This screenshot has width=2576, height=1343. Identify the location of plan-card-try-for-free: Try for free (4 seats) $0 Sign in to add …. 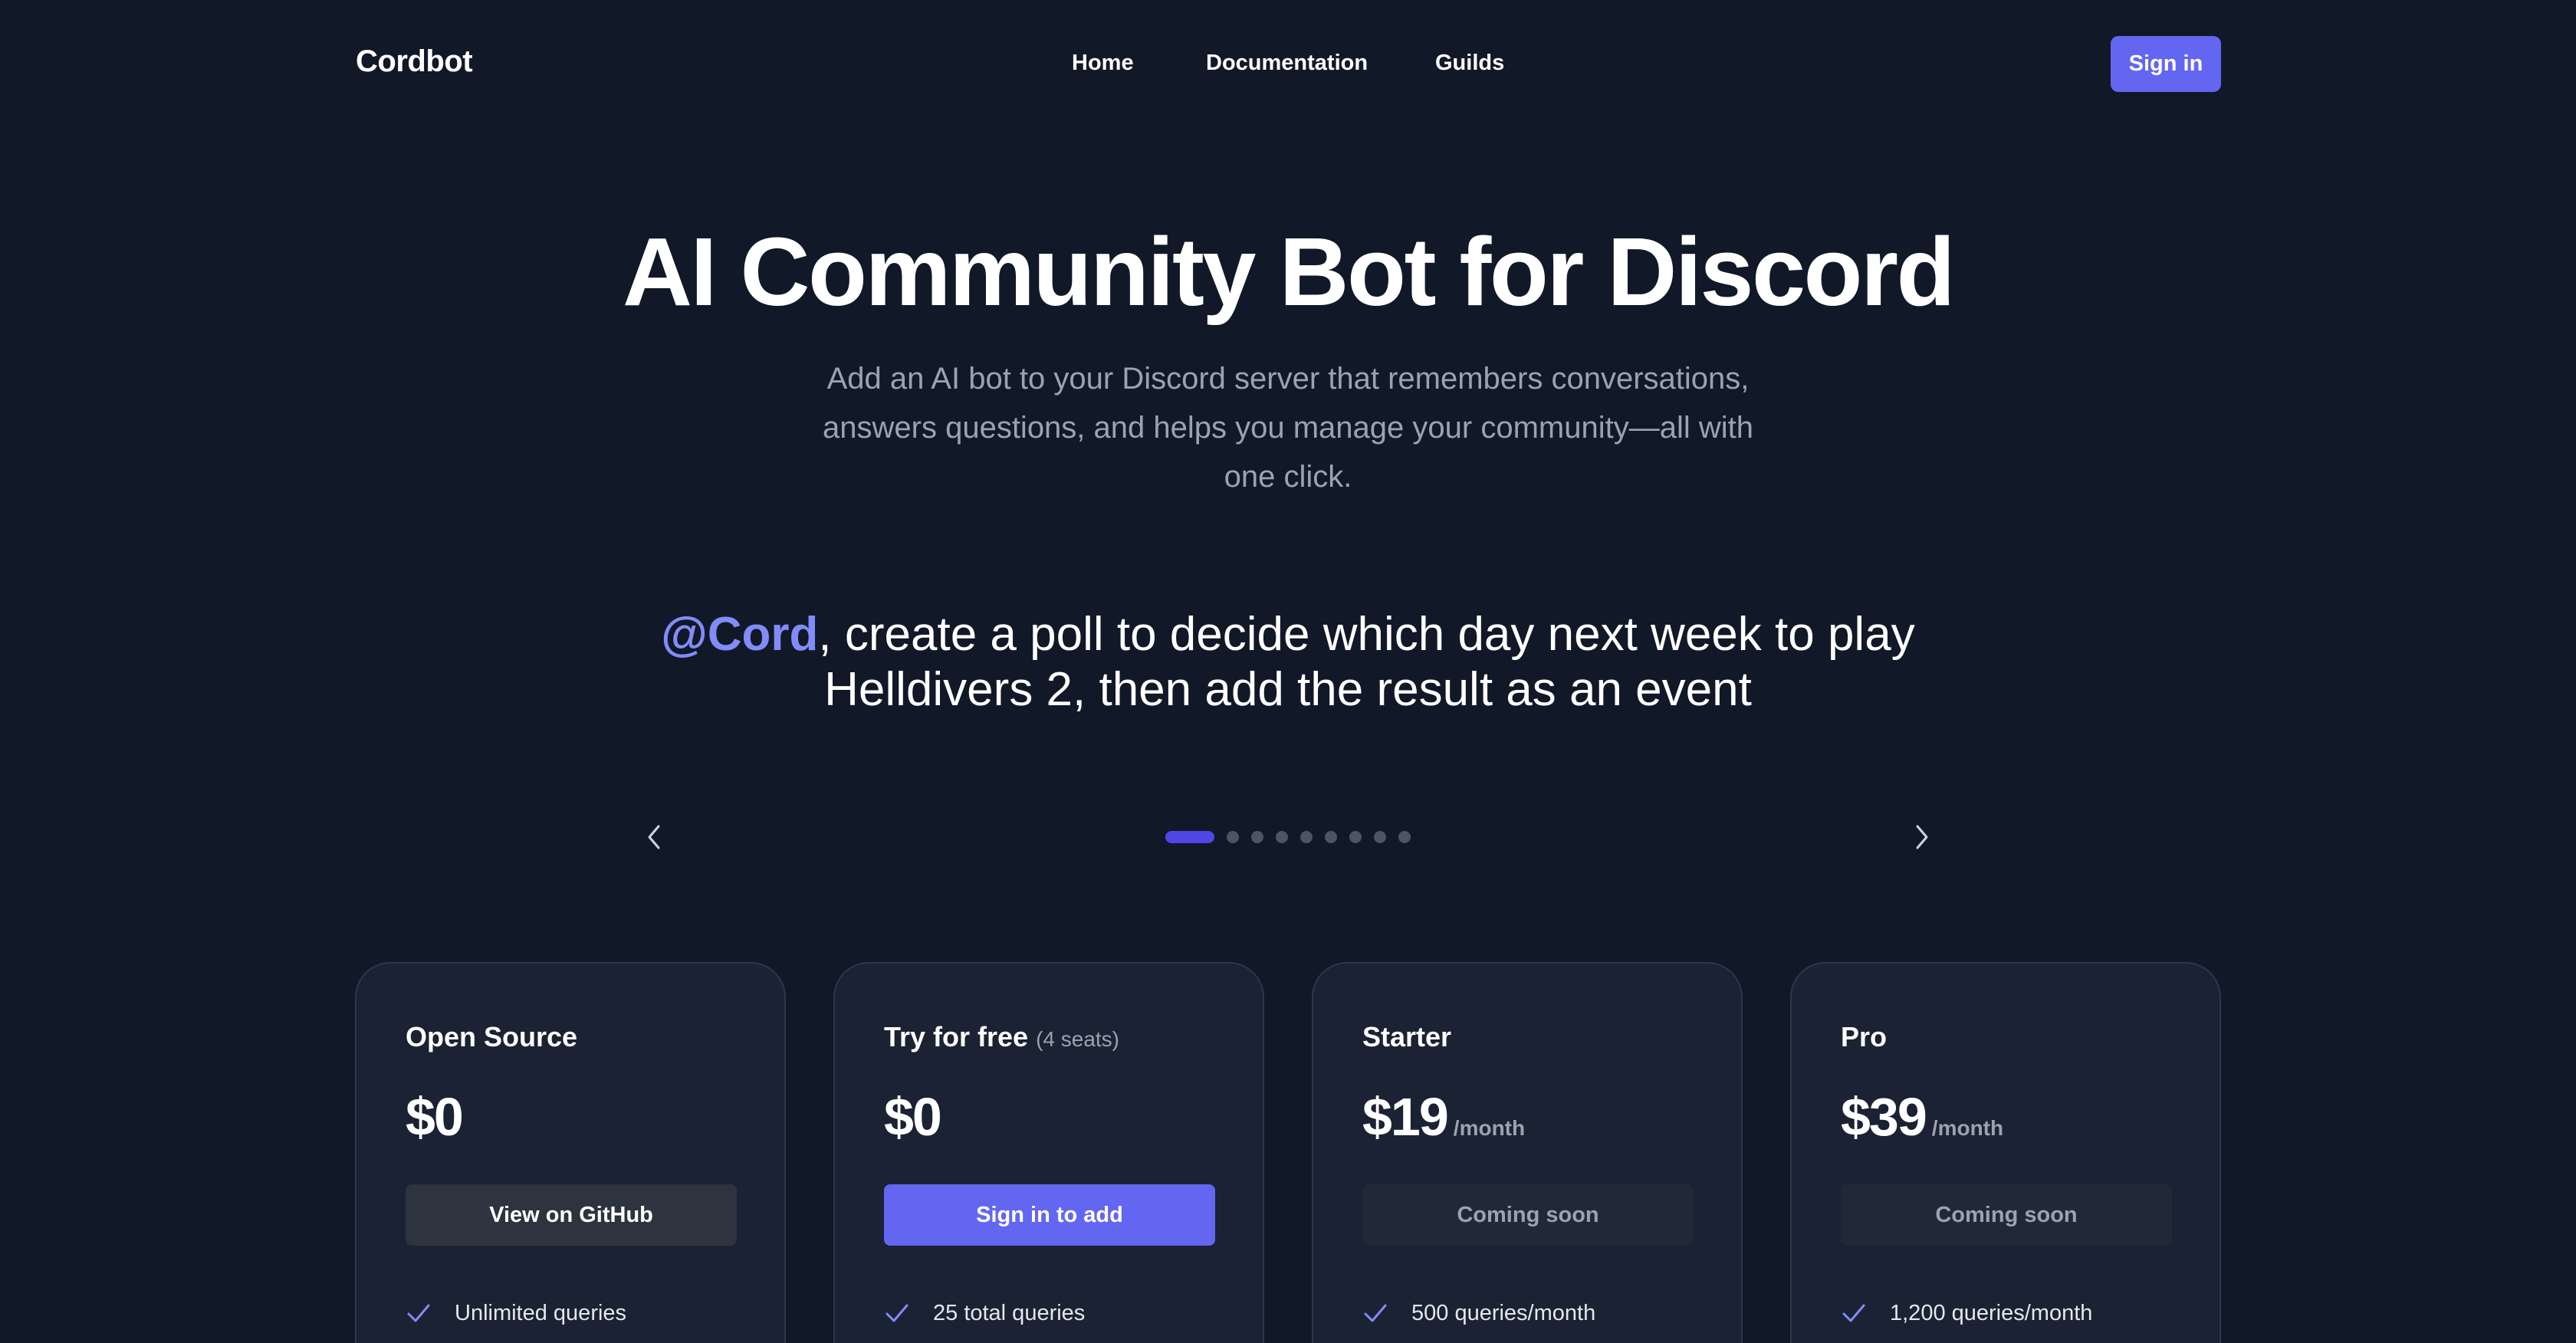
(1049, 1153).